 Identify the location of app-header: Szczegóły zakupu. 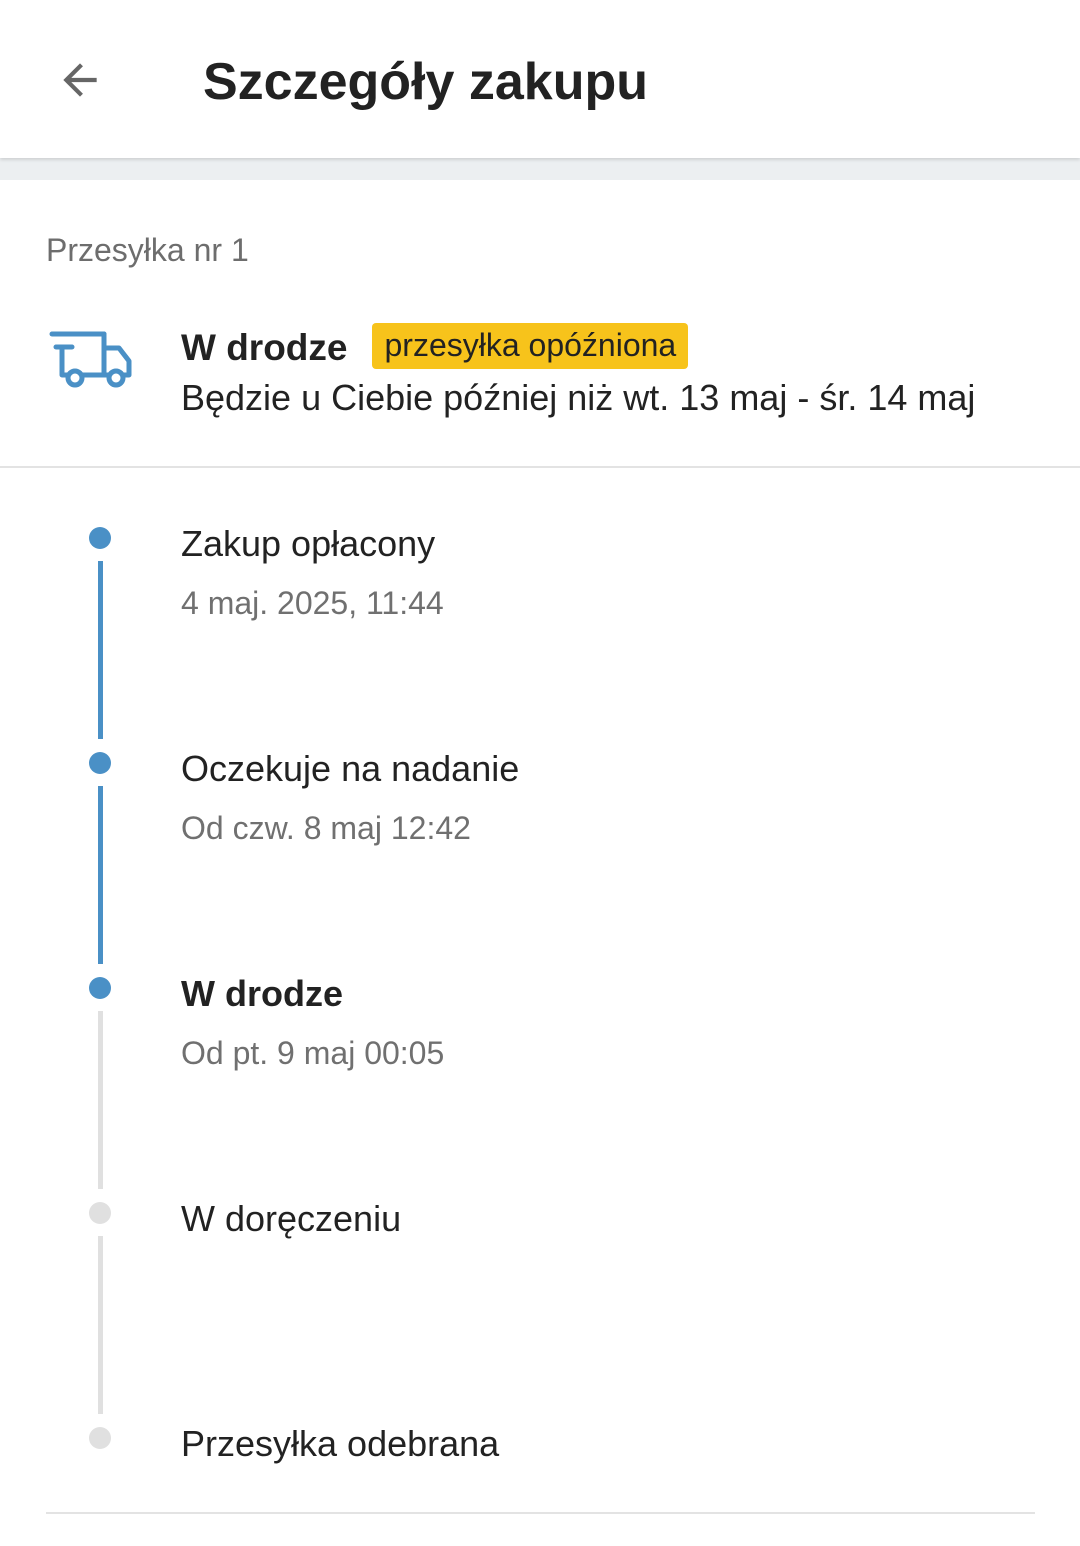
(540, 79).